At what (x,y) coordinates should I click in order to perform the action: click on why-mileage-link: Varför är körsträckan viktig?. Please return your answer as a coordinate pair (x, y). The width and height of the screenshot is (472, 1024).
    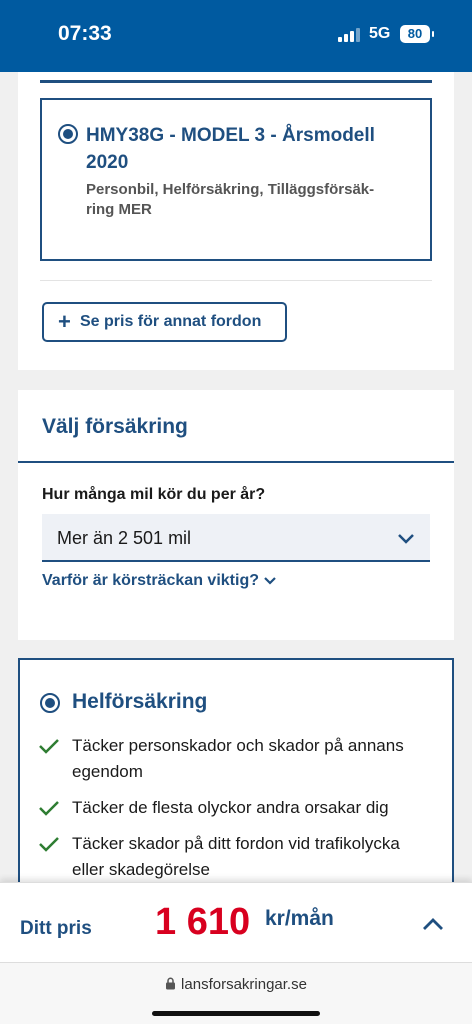
    Looking at the image, I should click on (159, 581).